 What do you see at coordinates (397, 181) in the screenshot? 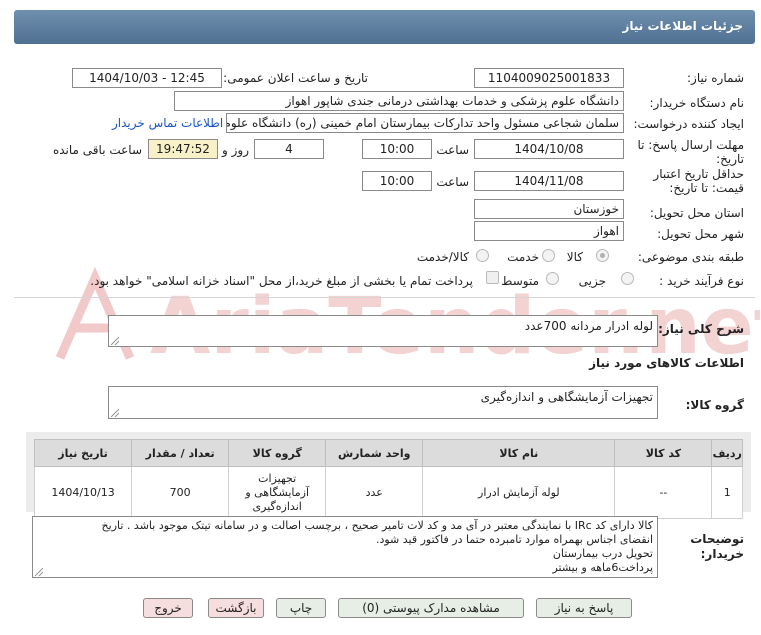
I see `validity-time-field: 10:00` at bounding box center [397, 181].